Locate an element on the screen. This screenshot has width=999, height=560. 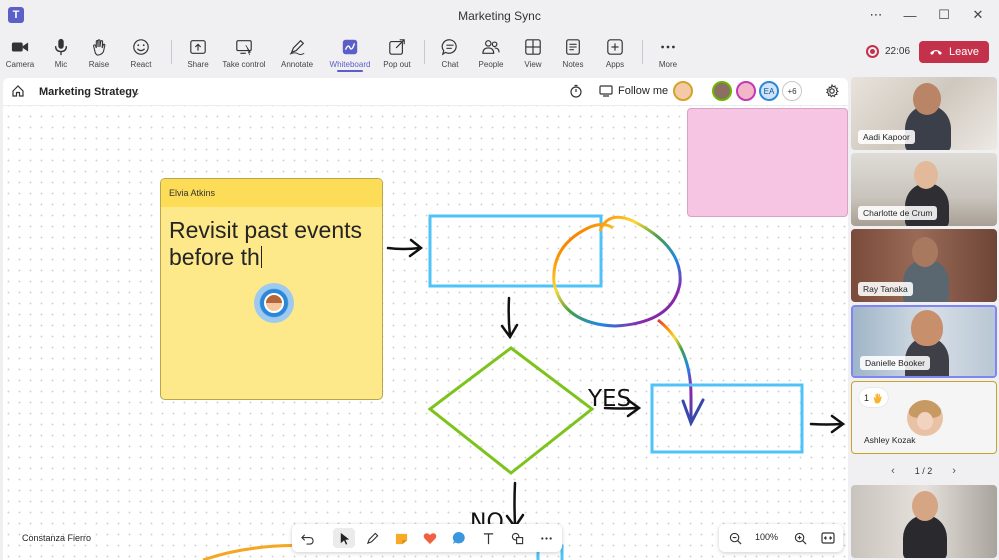
pop-out-button: Pop out is located at coordinates (397, 52).